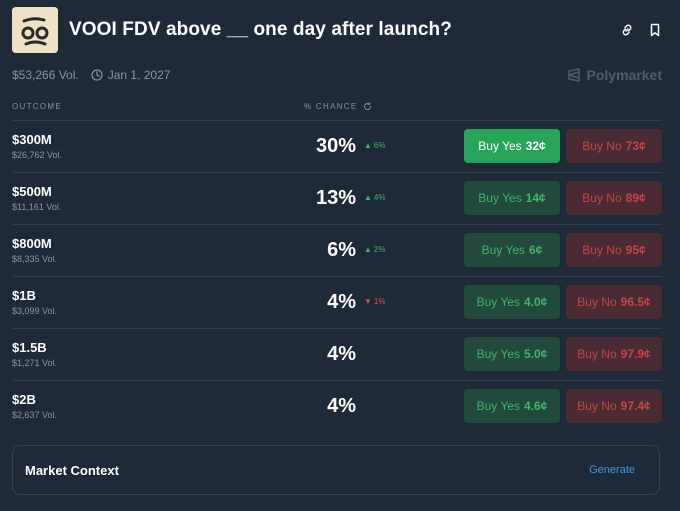  Describe the element at coordinates (535, 146) in the screenshot. I see `buy-yes-price: 32¢` at that location.